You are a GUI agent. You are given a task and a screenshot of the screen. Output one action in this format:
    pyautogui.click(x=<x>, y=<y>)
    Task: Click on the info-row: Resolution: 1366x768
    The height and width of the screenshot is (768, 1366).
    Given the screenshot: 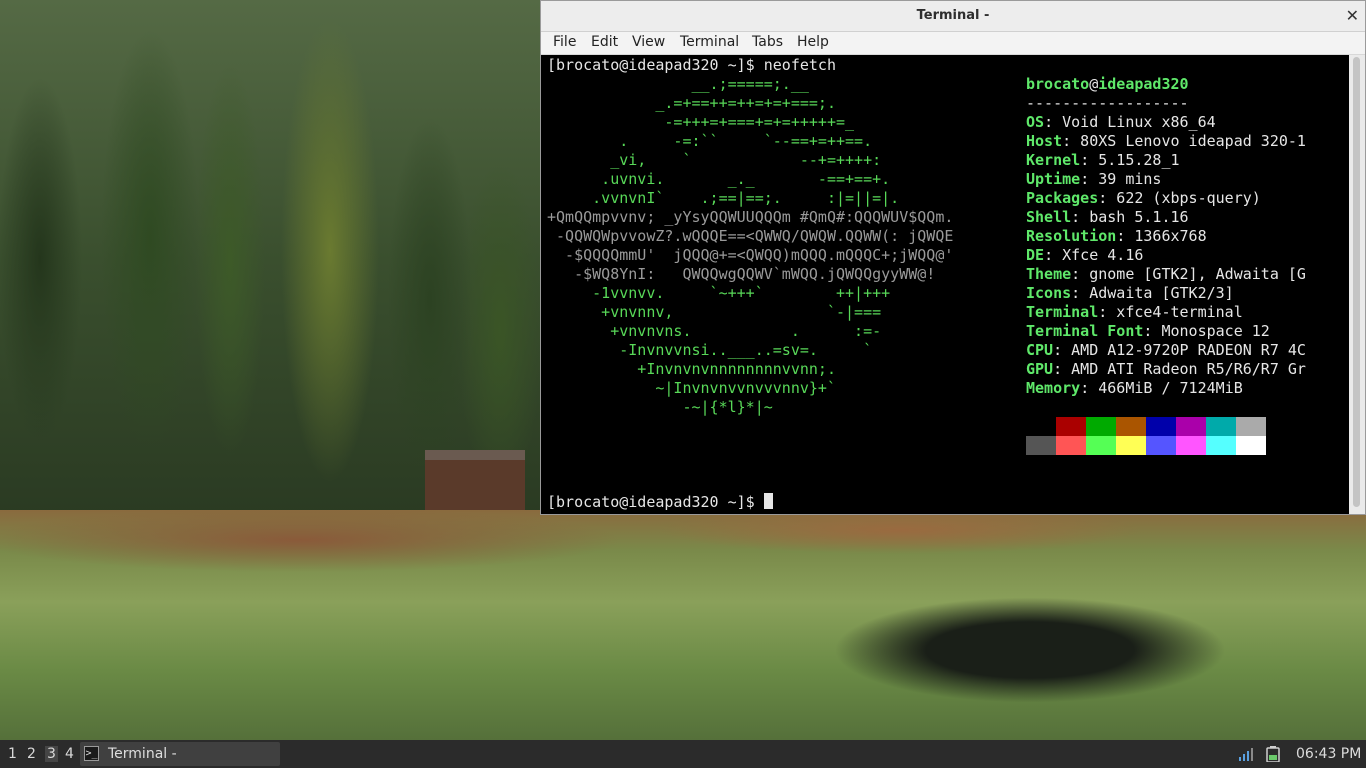 What is the action you would take?
    pyautogui.click(x=1116, y=236)
    